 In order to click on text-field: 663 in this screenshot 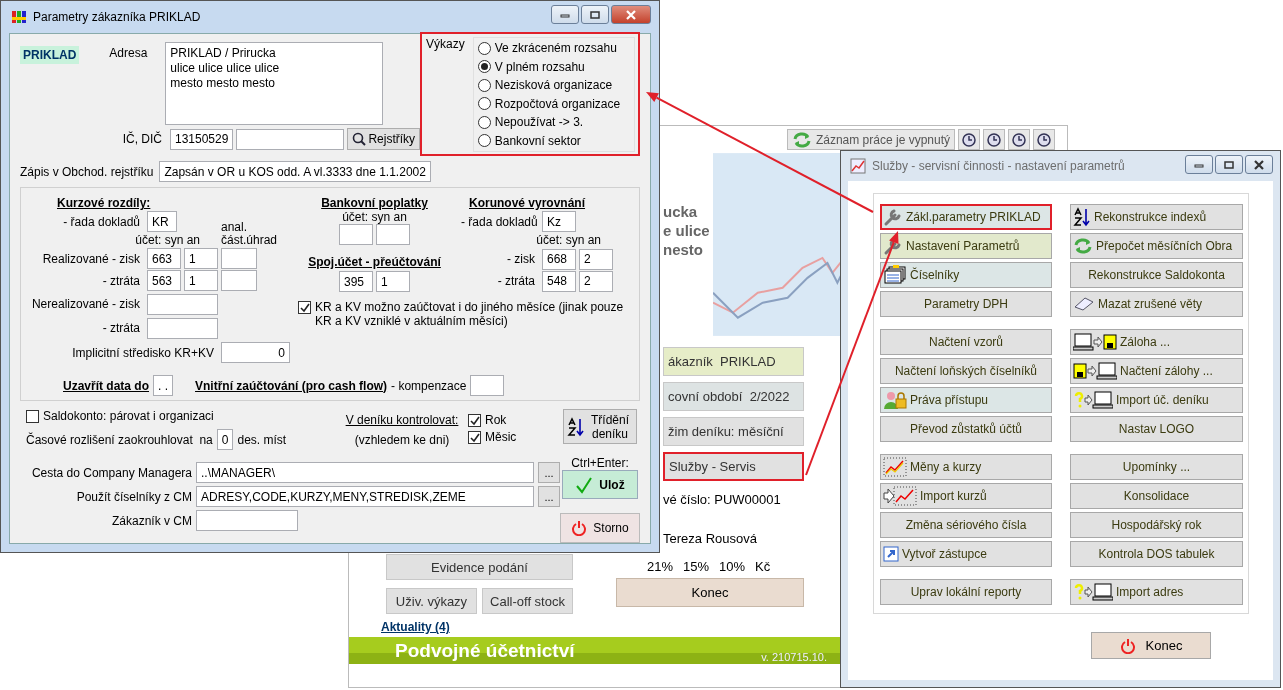, I will do `click(164, 258)`.